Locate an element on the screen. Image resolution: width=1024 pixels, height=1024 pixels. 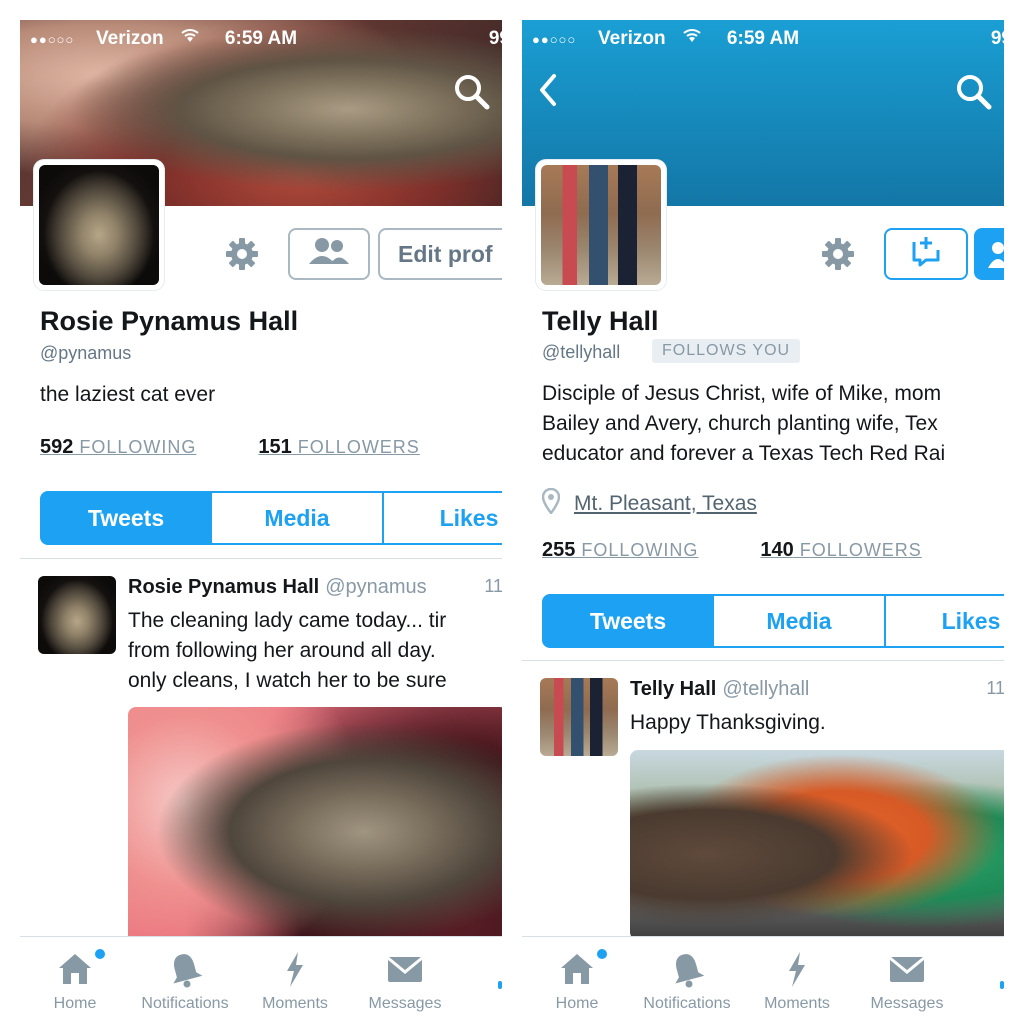
tweet-date: 11/ is located at coordinates (995, 688).